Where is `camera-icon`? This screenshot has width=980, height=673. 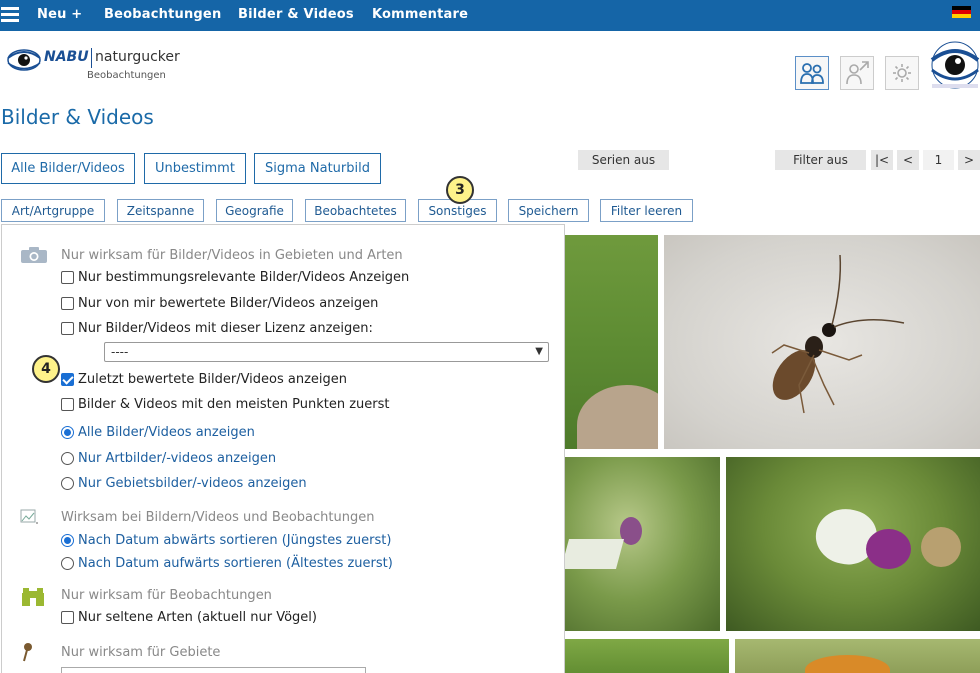 camera-icon is located at coordinates (34, 255).